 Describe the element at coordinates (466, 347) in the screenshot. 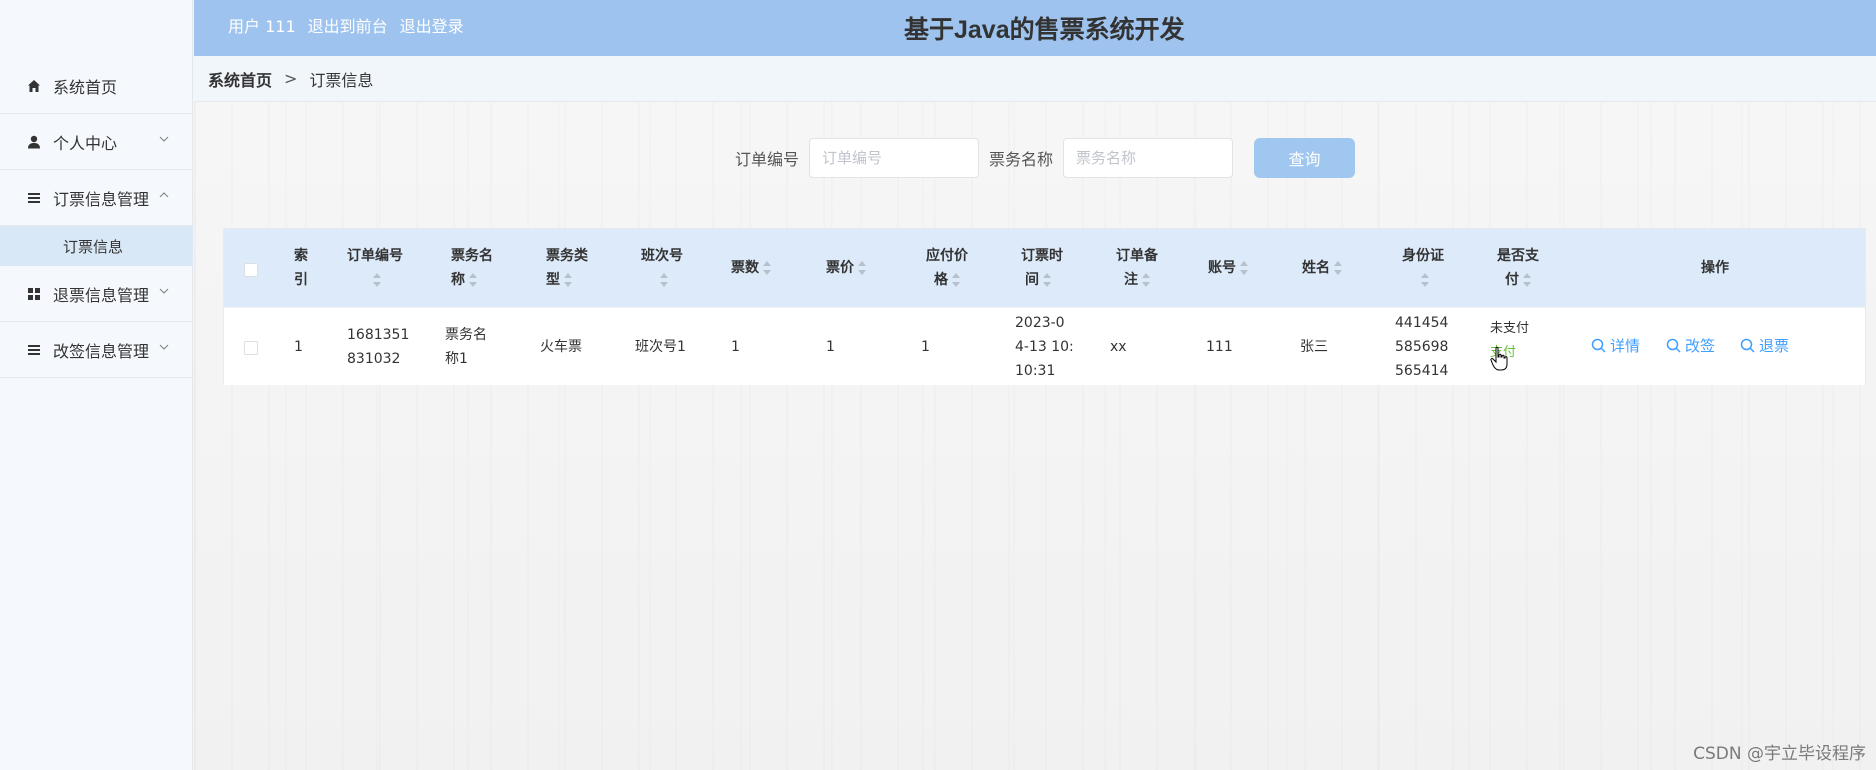

I see `cell-ticket-name: 票务名 称1` at that location.